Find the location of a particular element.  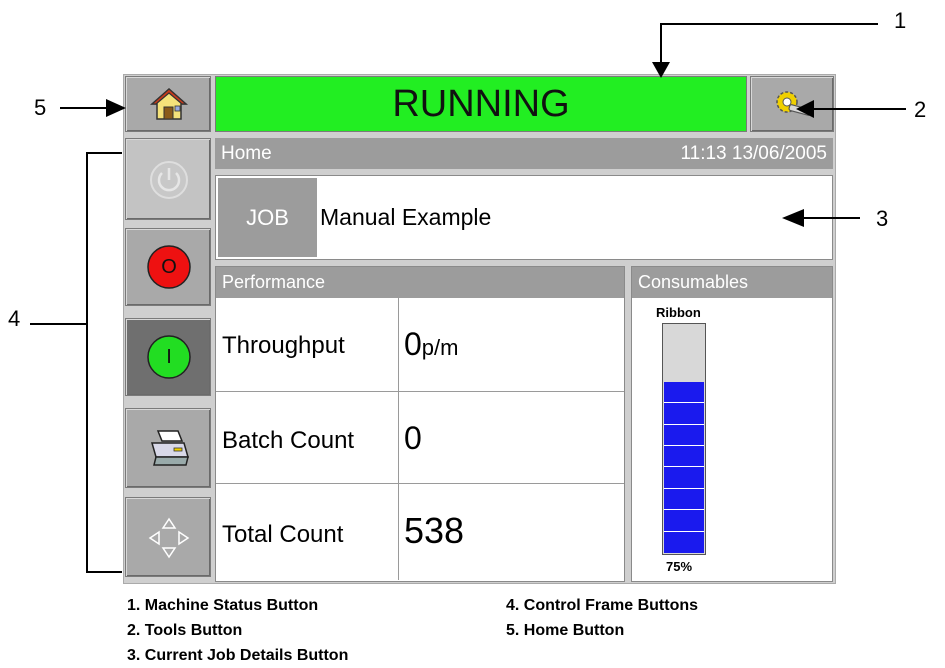

callout-number: 4 is located at coordinates (14, 318).